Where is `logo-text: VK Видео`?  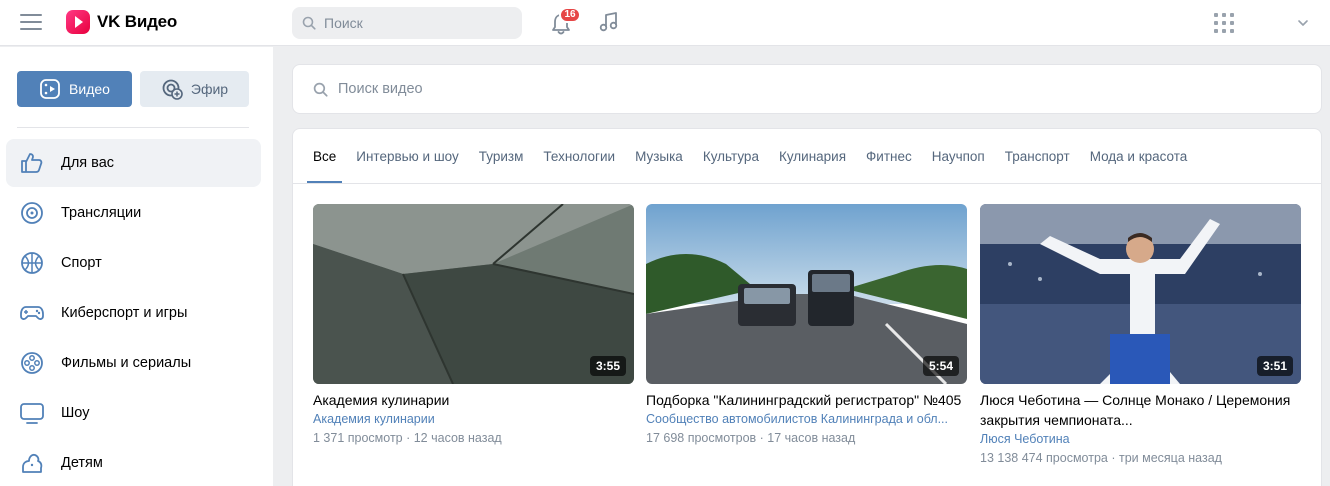 logo-text: VK Видео is located at coordinates (137, 21).